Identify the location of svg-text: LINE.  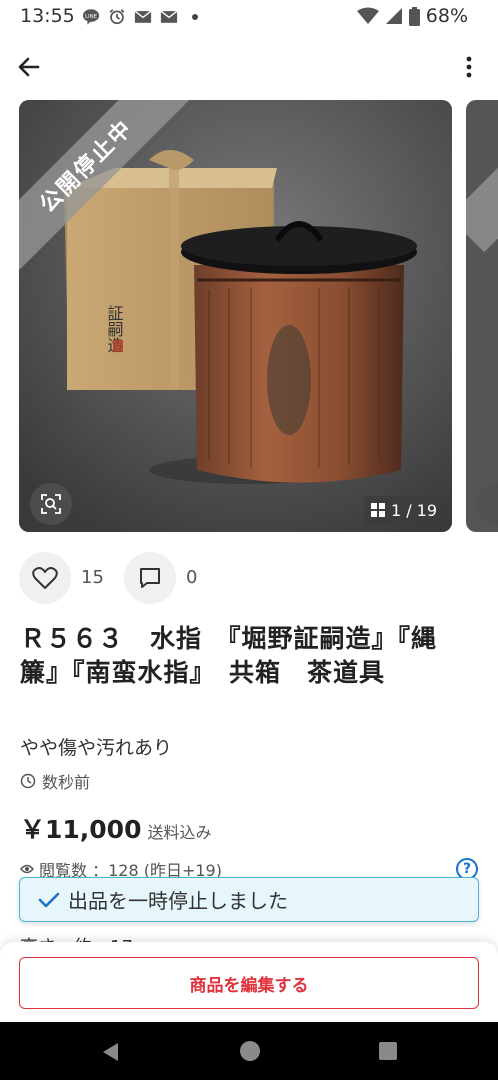
(91, 17).